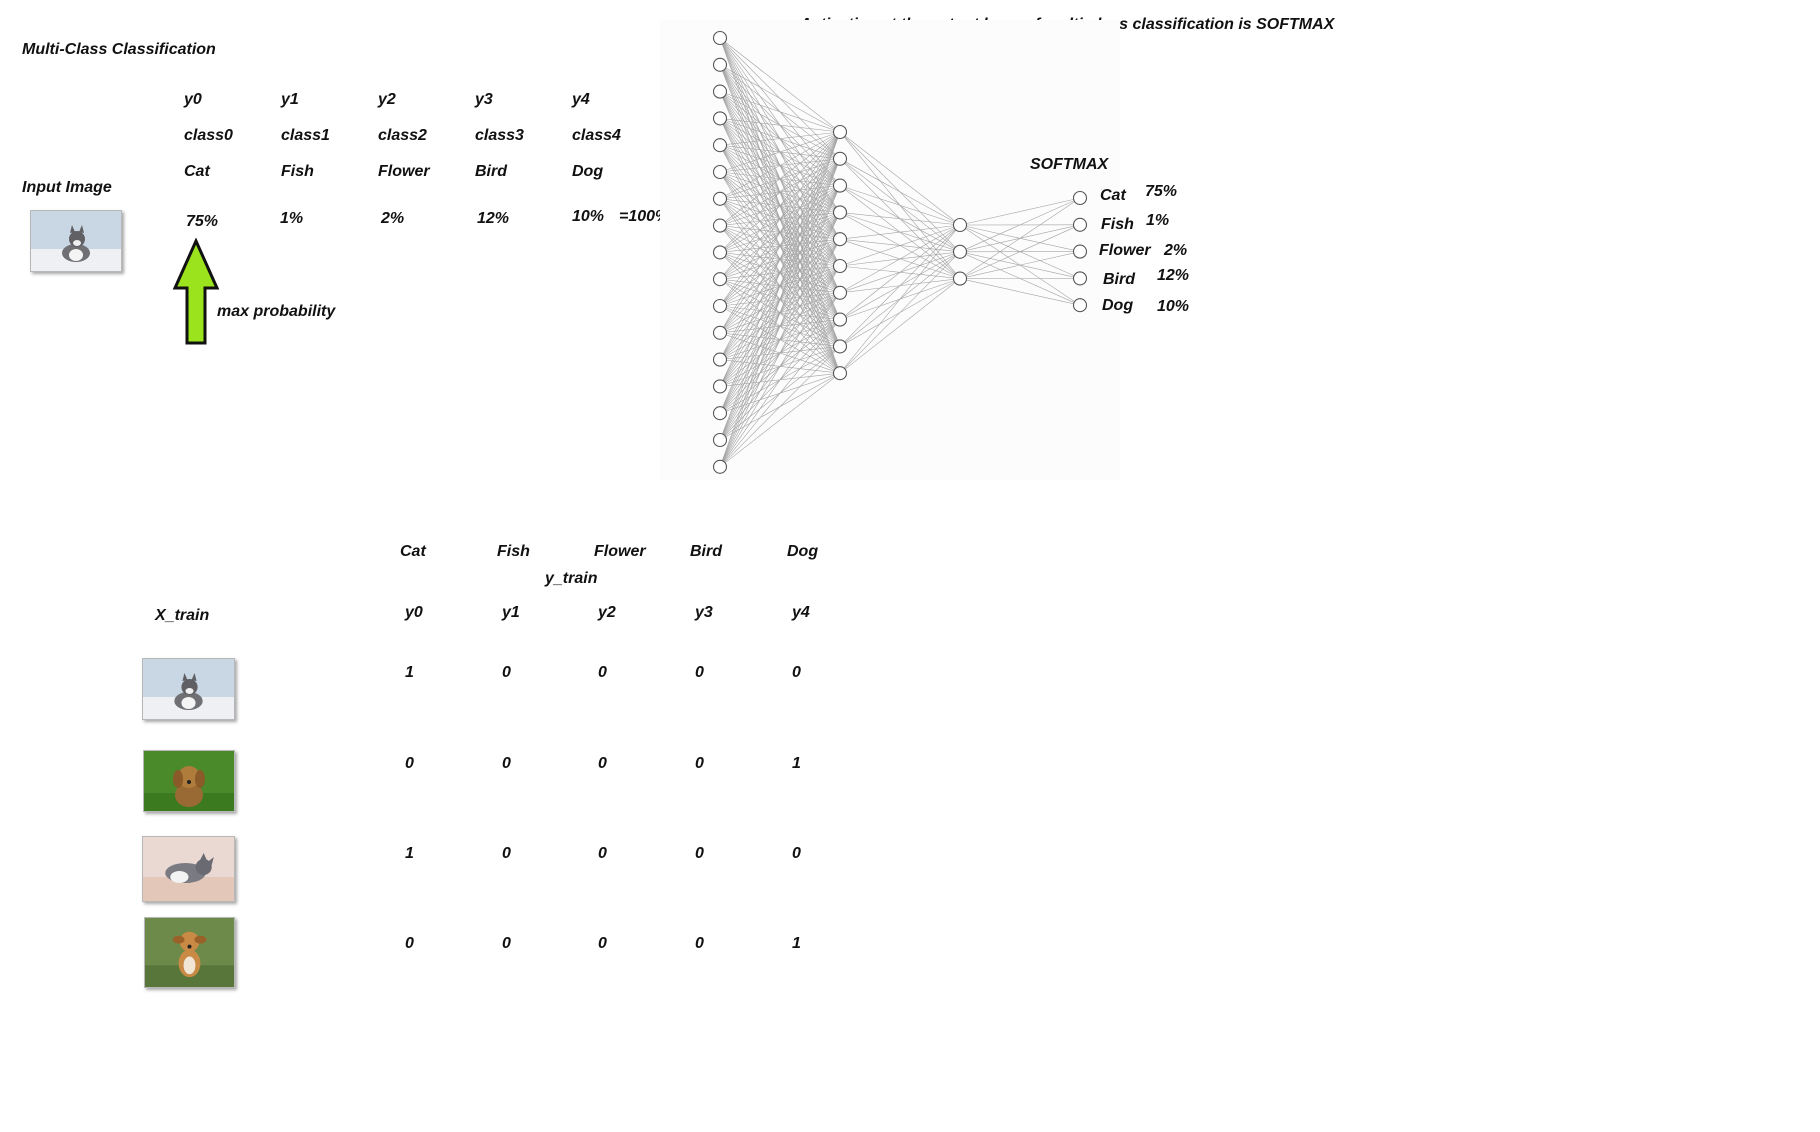  I want to click on class-name-4: Dog, so click(588, 171).